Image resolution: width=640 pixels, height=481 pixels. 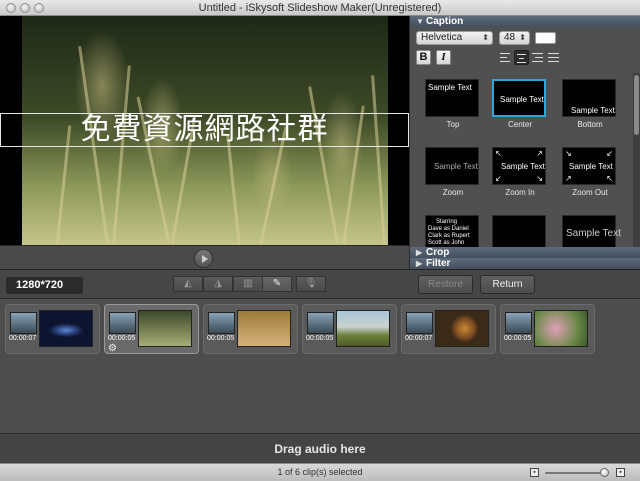 What do you see at coordinates (423, 57) in the screenshot?
I see `bold-button: B` at bounding box center [423, 57].